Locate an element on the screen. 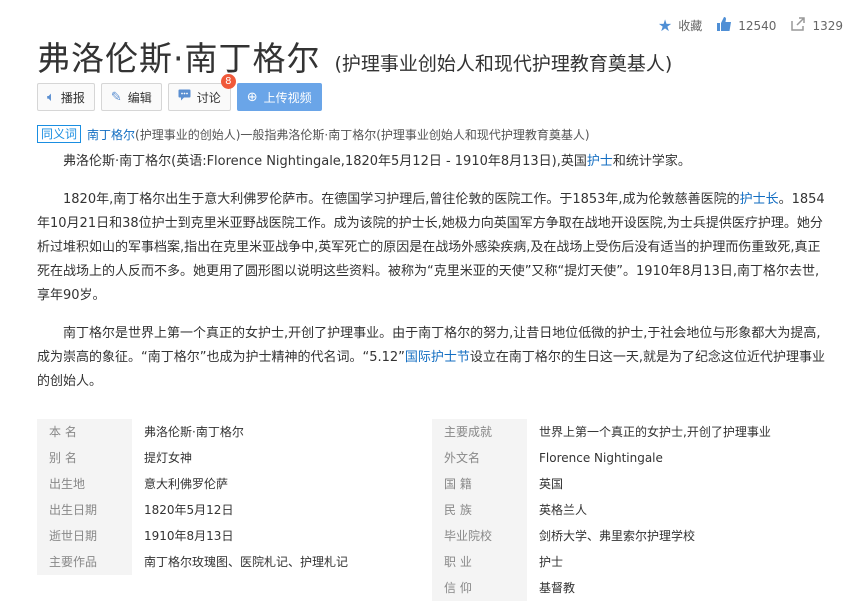 The image size is (849, 609). info-label: 本 名 is located at coordinates (84, 432).